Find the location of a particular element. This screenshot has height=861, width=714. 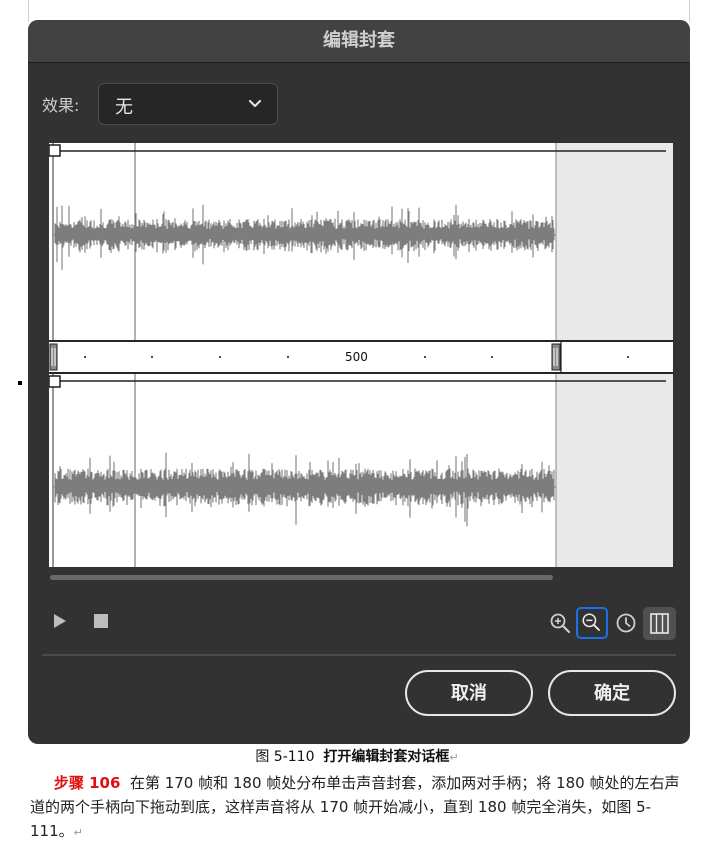

caption-mark: ↵ is located at coordinates (454, 757).